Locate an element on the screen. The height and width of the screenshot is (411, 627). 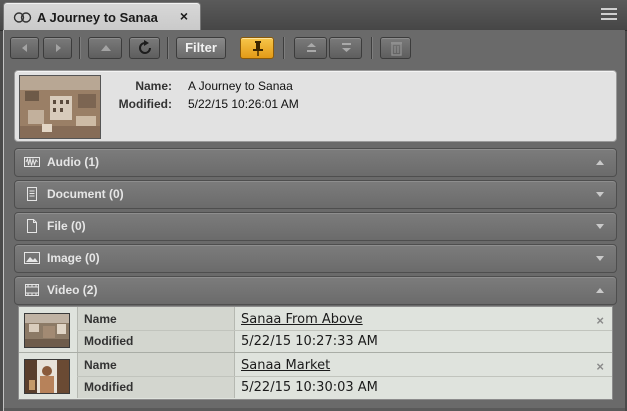
expand-all-button is located at coordinates (310, 48).